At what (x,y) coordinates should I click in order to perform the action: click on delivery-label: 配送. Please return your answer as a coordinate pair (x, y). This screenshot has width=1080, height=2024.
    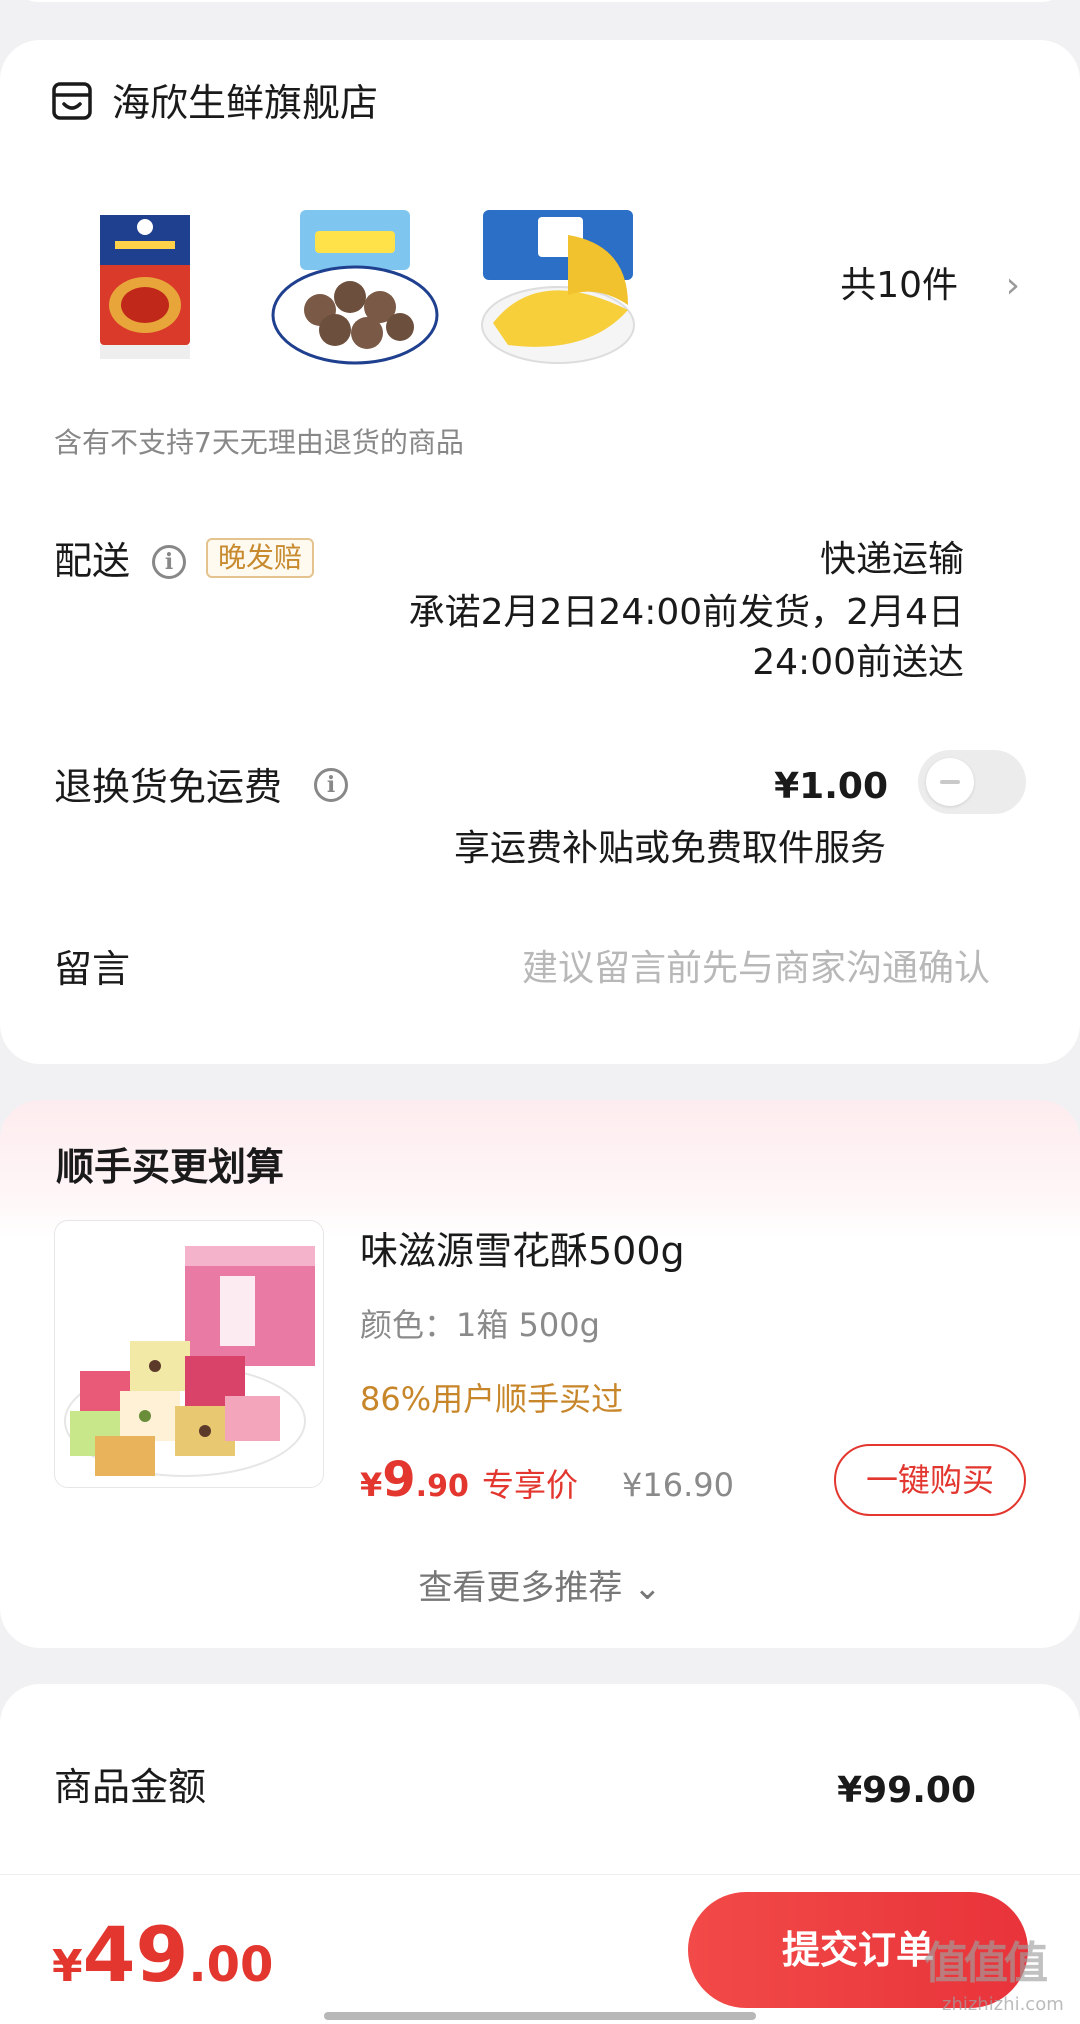
    Looking at the image, I should click on (92, 561).